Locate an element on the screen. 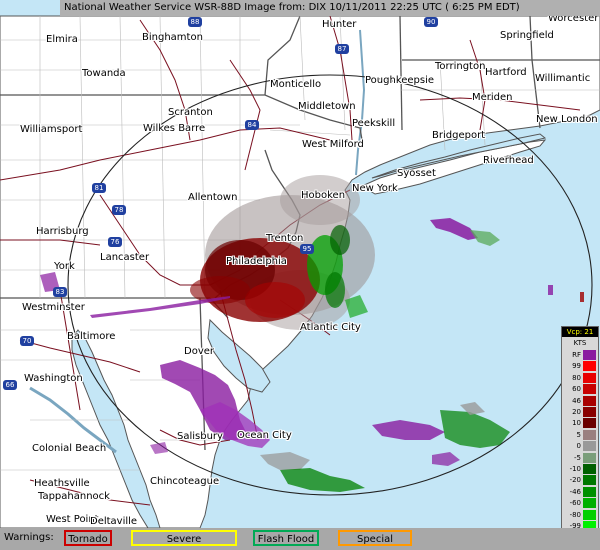  legend-row-label: -80 is located at coordinates (575, 514).